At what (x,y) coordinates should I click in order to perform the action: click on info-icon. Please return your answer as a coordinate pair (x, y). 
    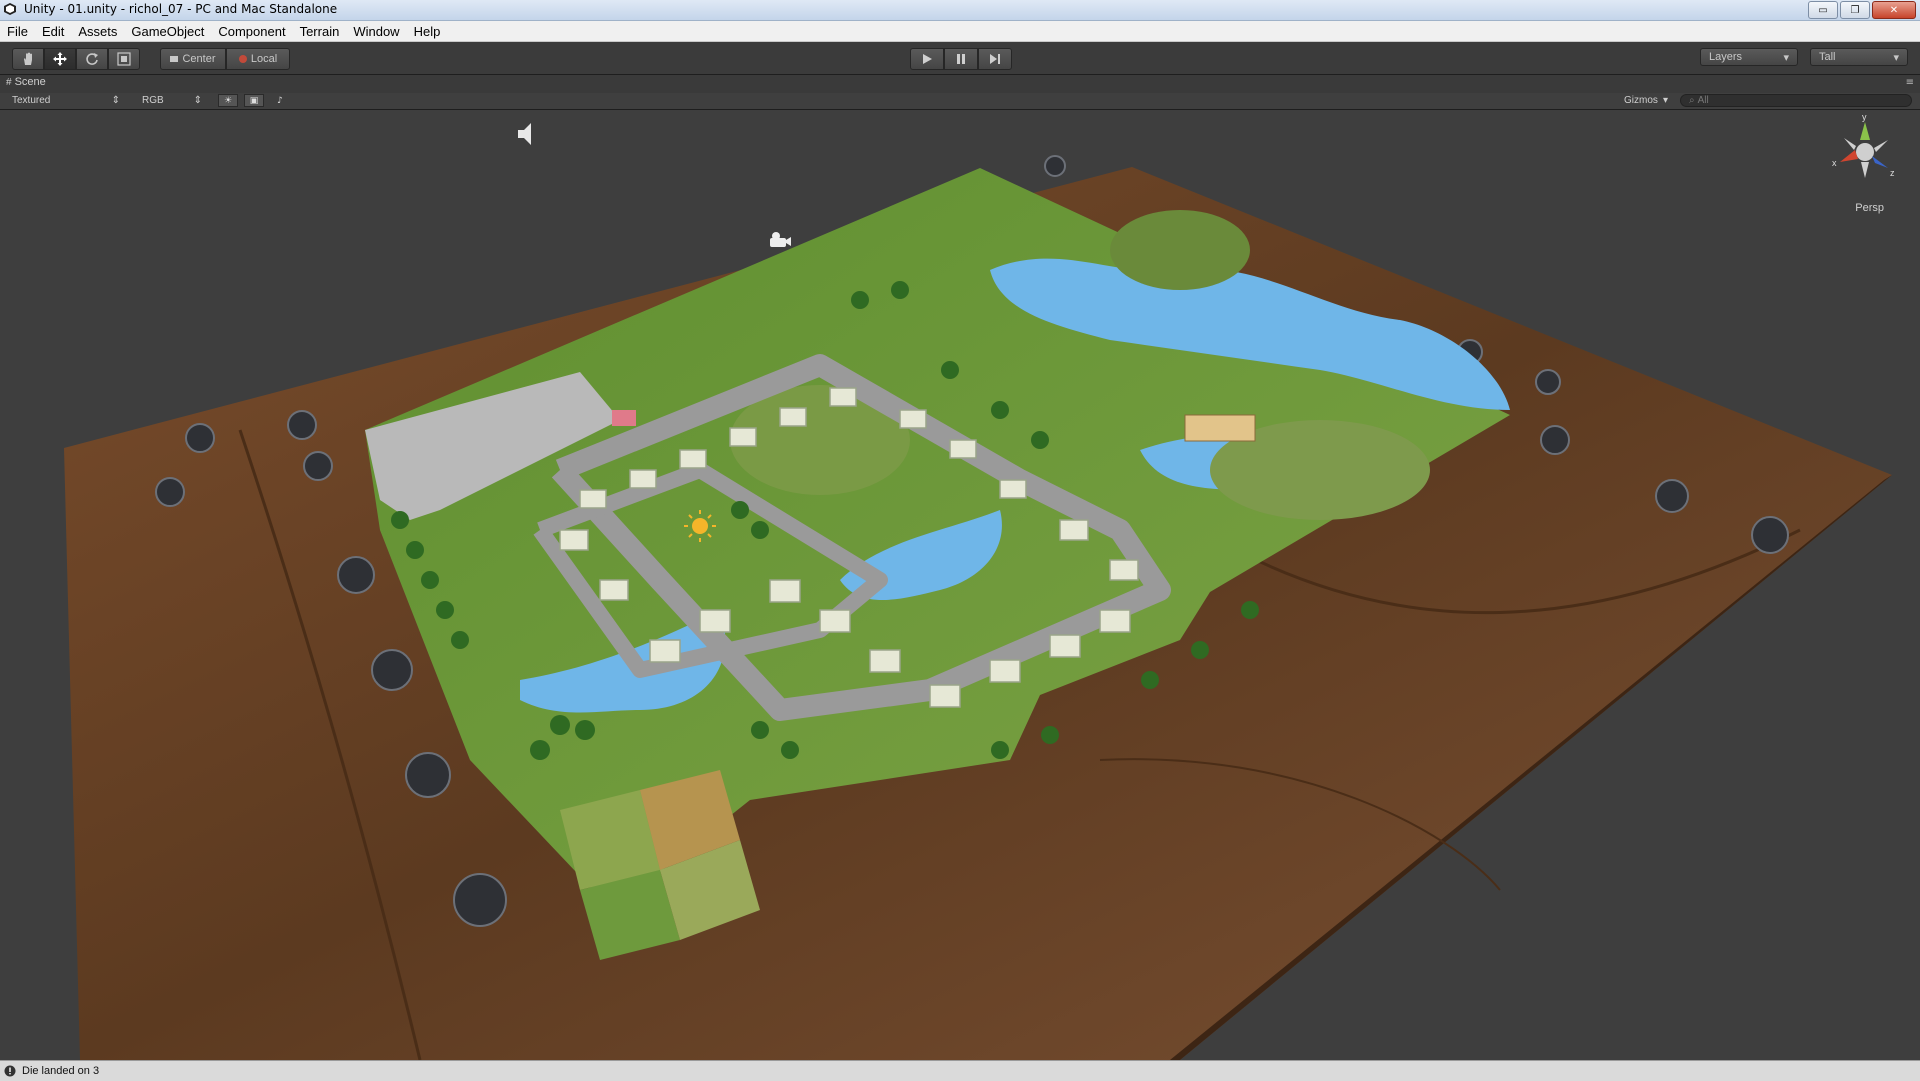
    Looking at the image, I should click on (10, 1071).